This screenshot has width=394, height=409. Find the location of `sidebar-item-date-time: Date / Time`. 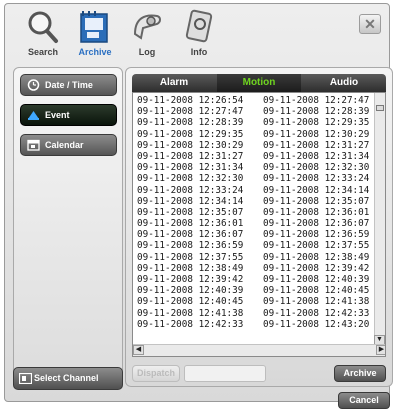

sidebar-item-date-time: Date / Time is located at coordinates (68, 85).